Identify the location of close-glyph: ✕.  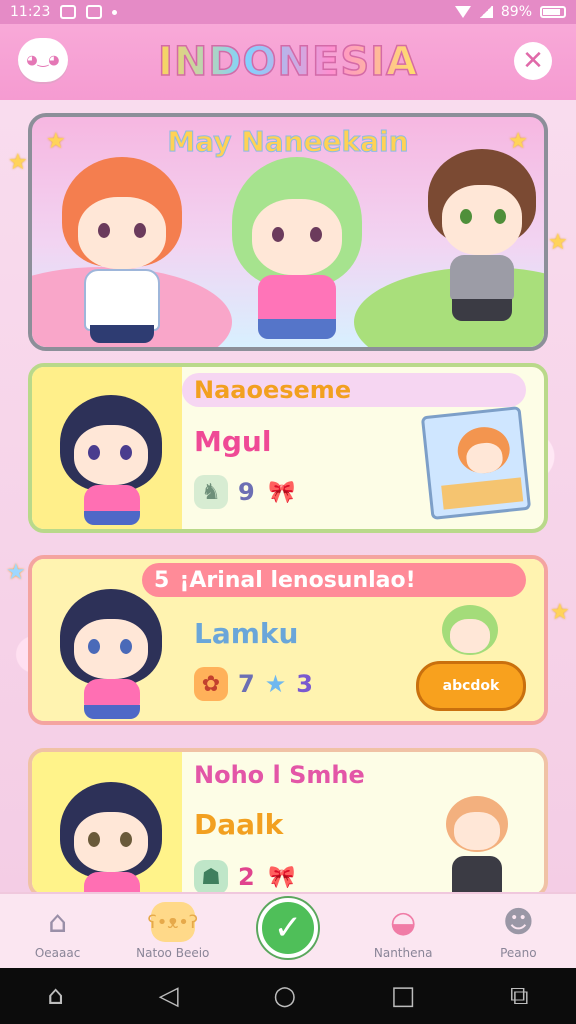
(533, 61).